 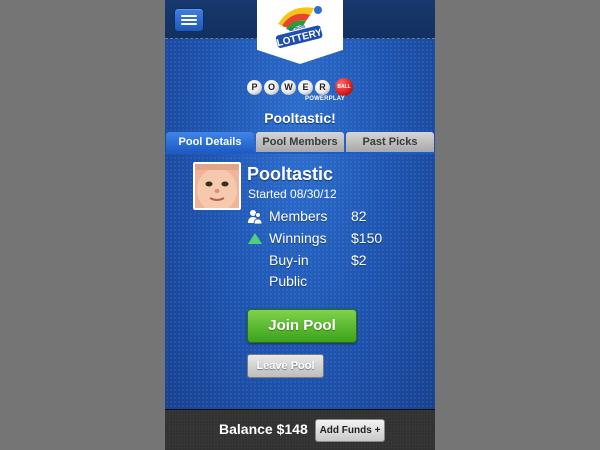 I want to click on page-title: Pooltastic!, so click(x=300, y=118).